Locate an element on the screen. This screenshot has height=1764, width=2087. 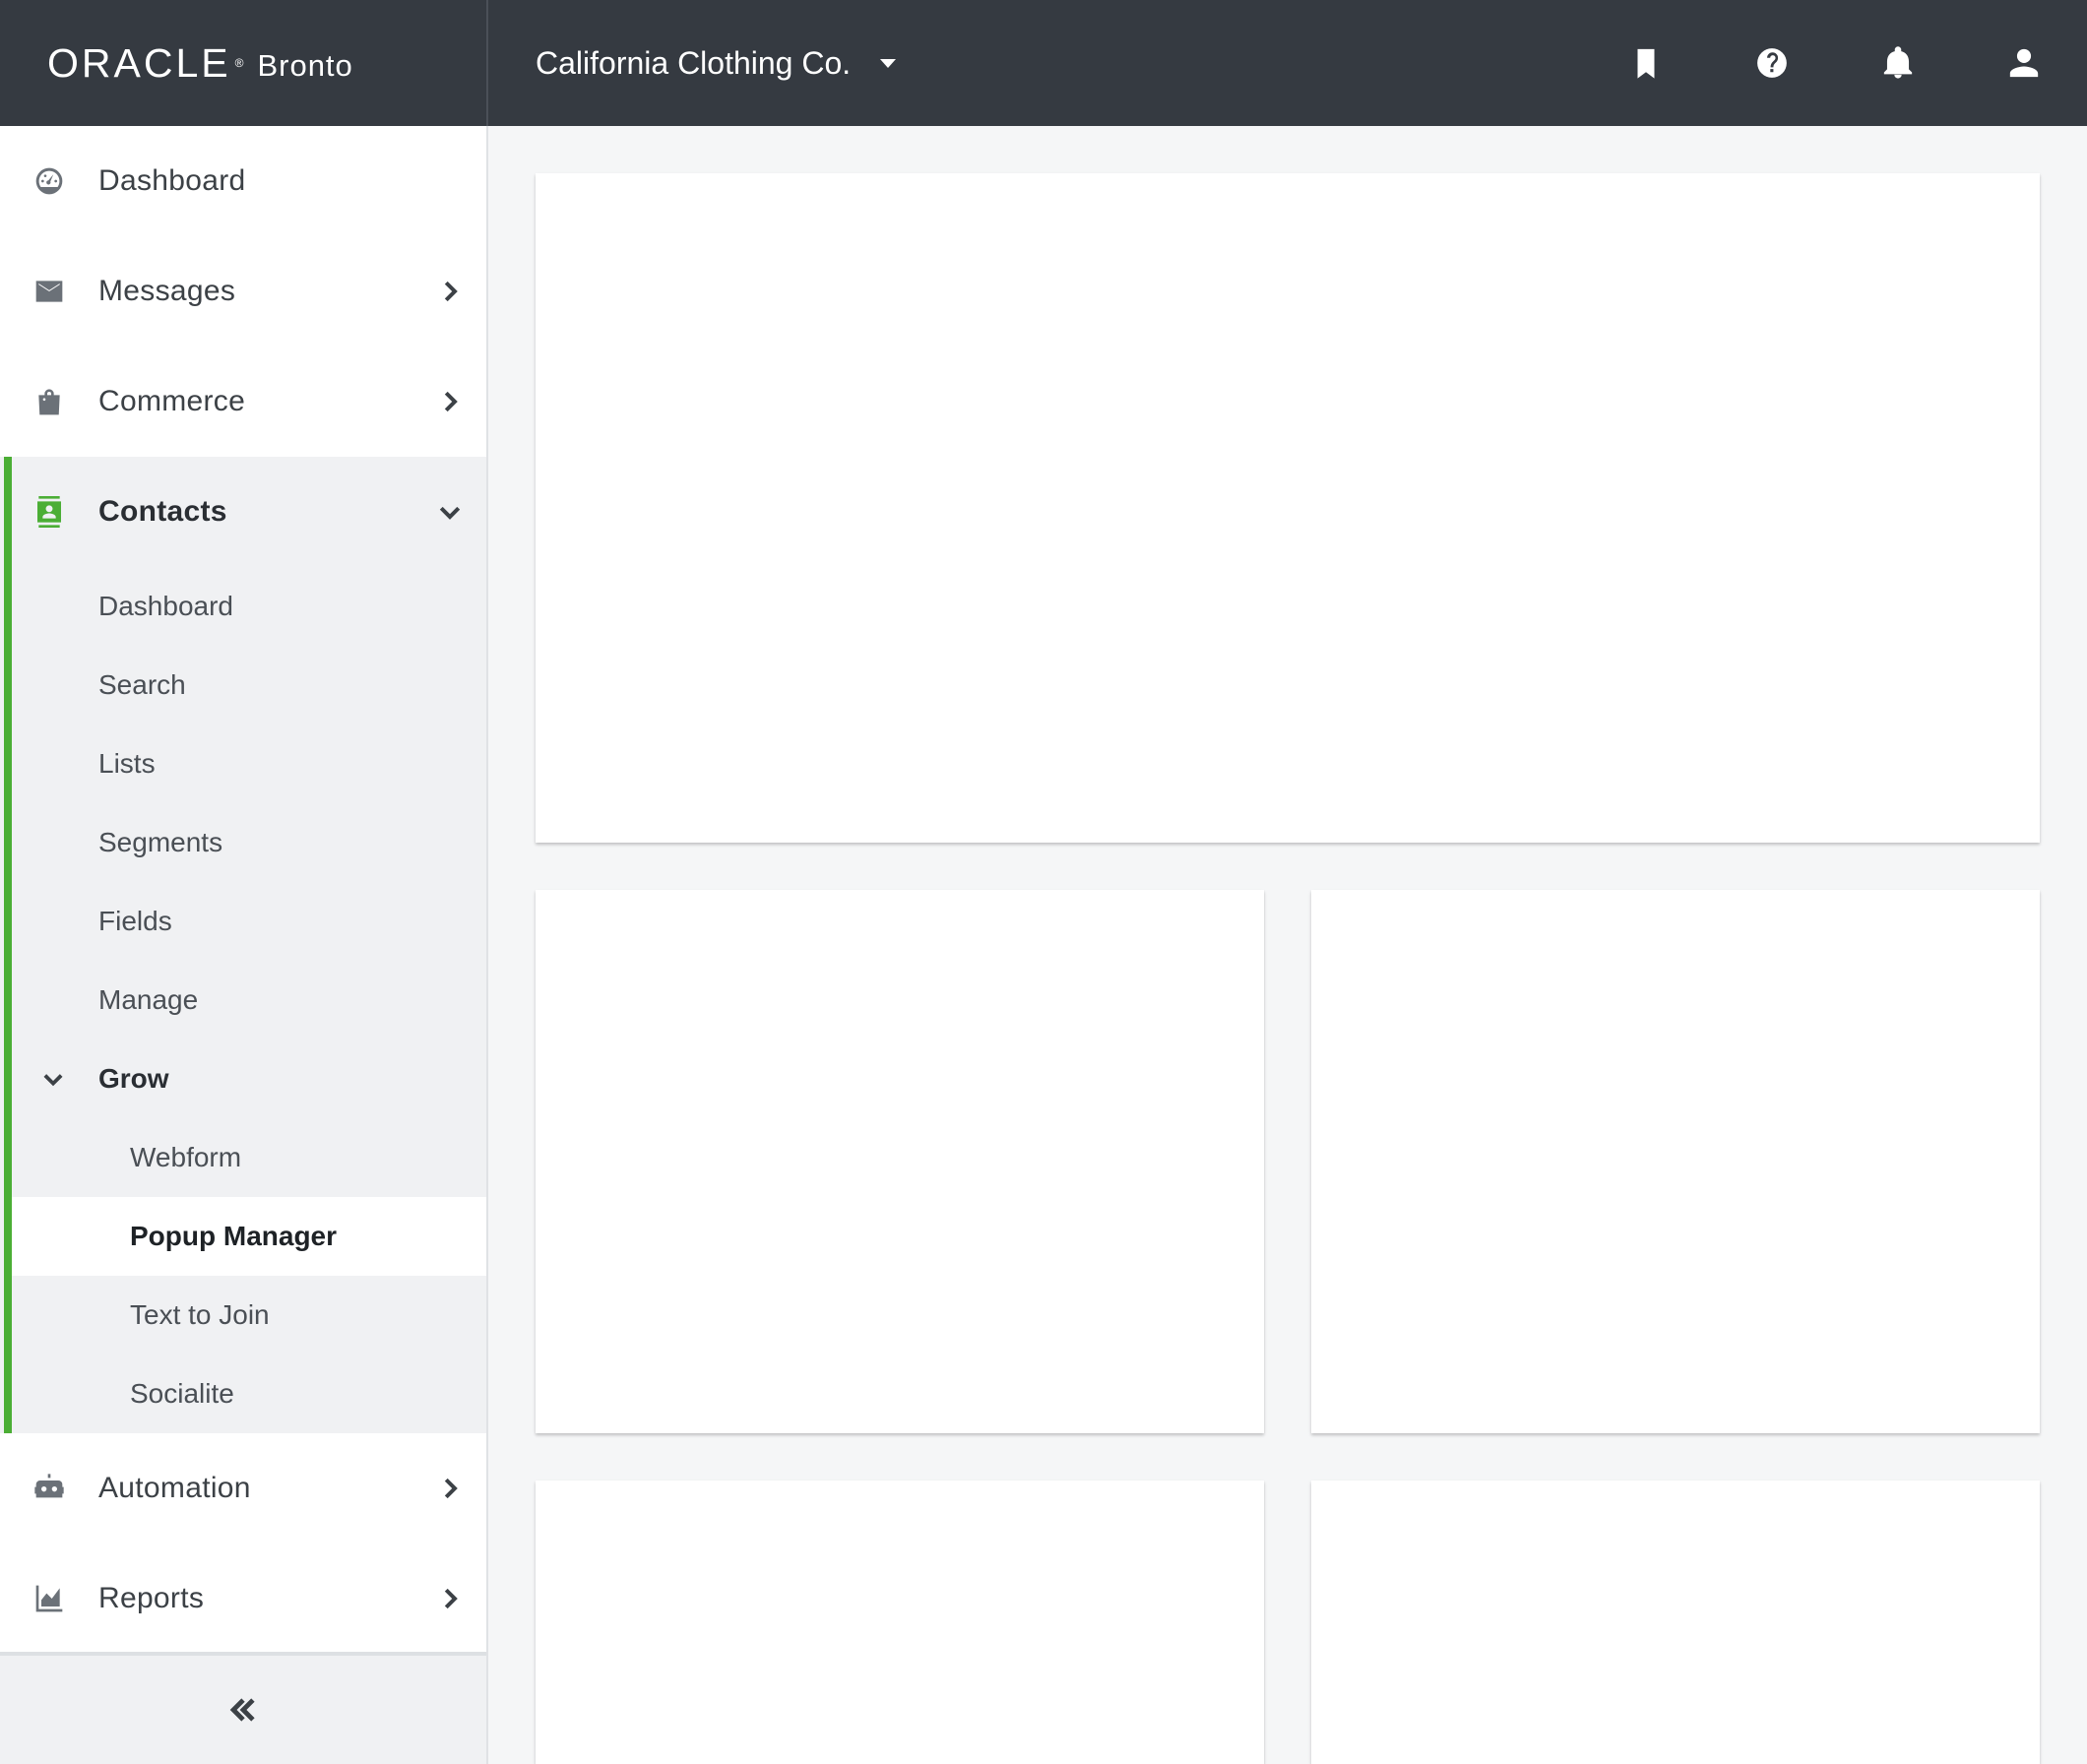
sidebar-grow-item-text-to-join: Text to Join is located at coordinates (243, 1315).